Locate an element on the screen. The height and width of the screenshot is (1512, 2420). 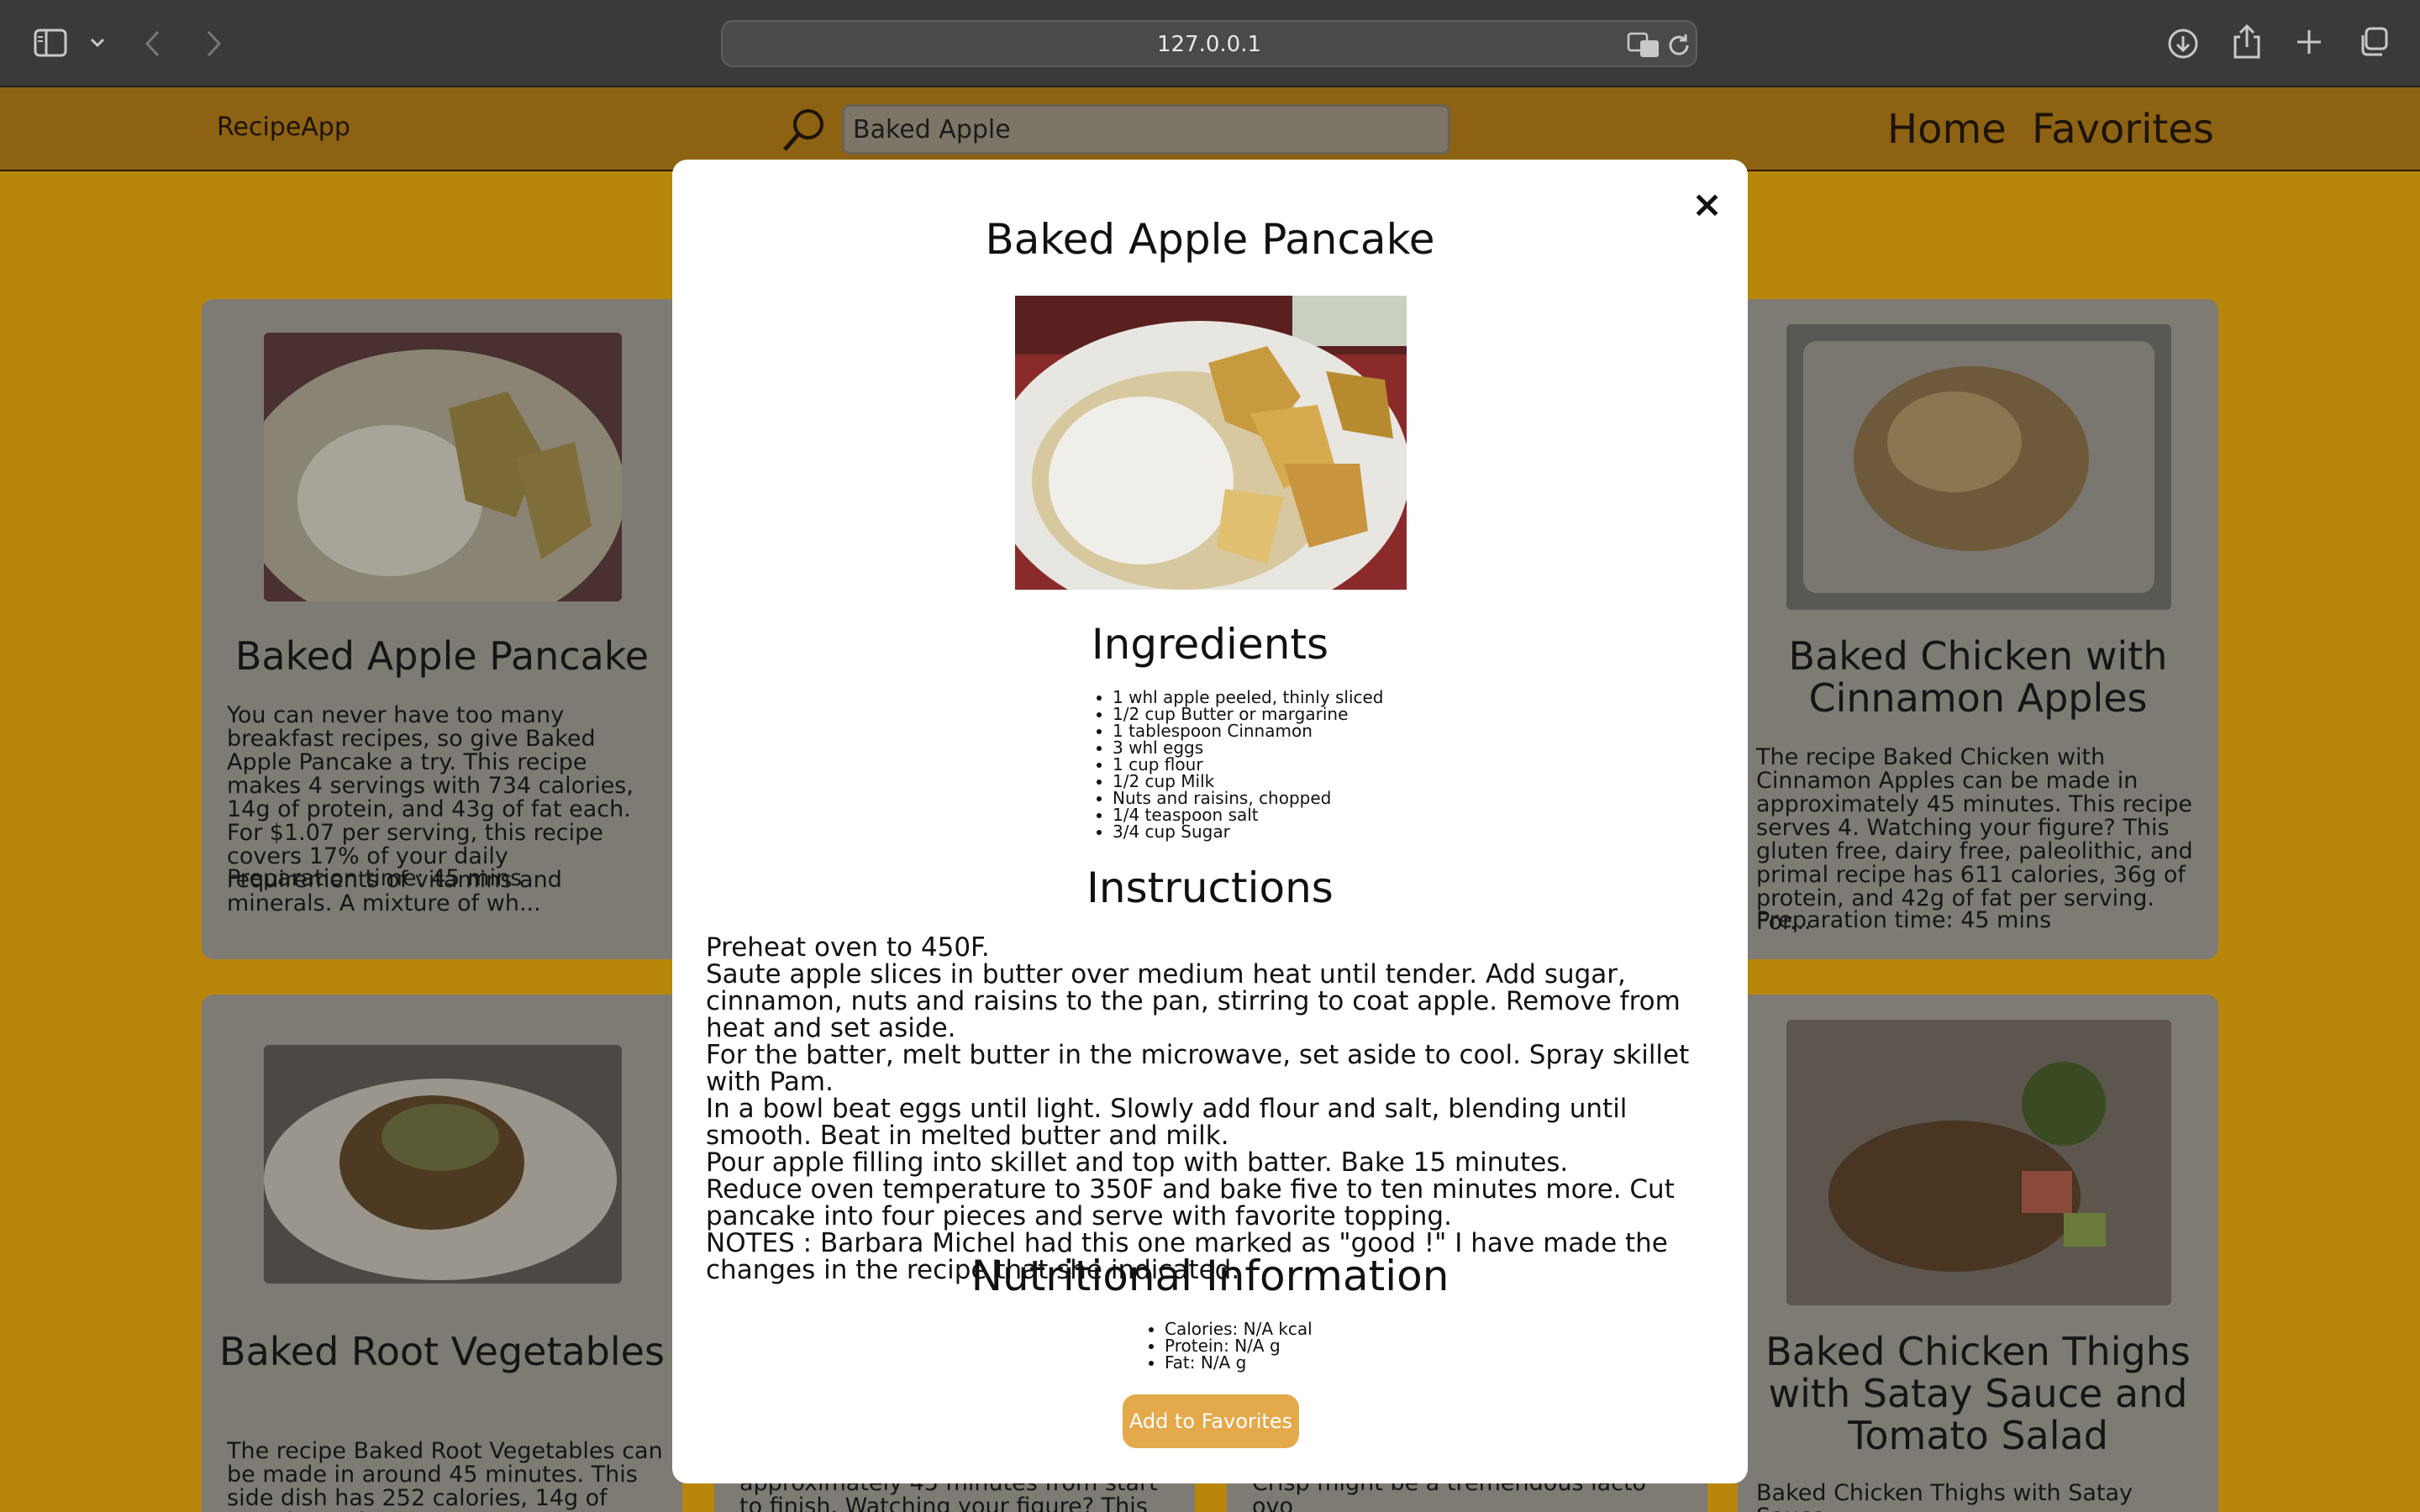
ingredient-item: 1/2 cup Milk is located at coordinates (1248, 781).